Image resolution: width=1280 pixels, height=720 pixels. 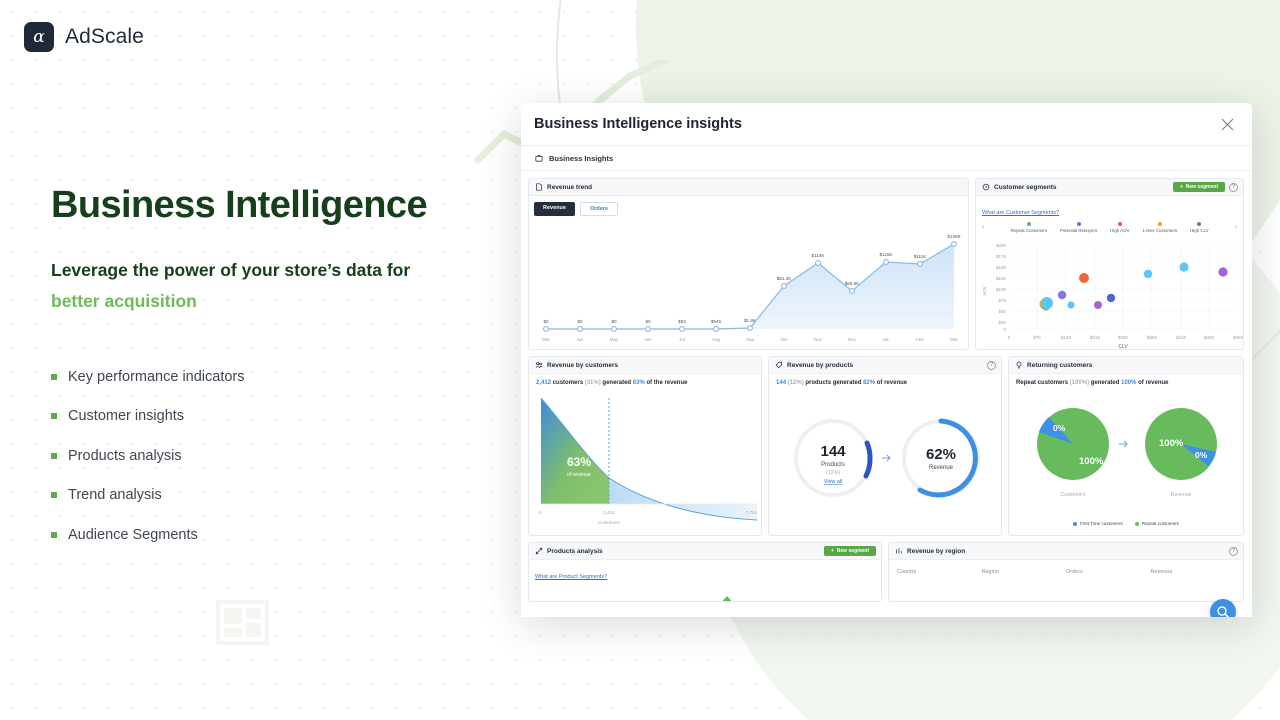 What do you see at coordinates (749, 187) in the screenshot?
I see `card-header: Revenue trend` at bounding box center [749, 187].